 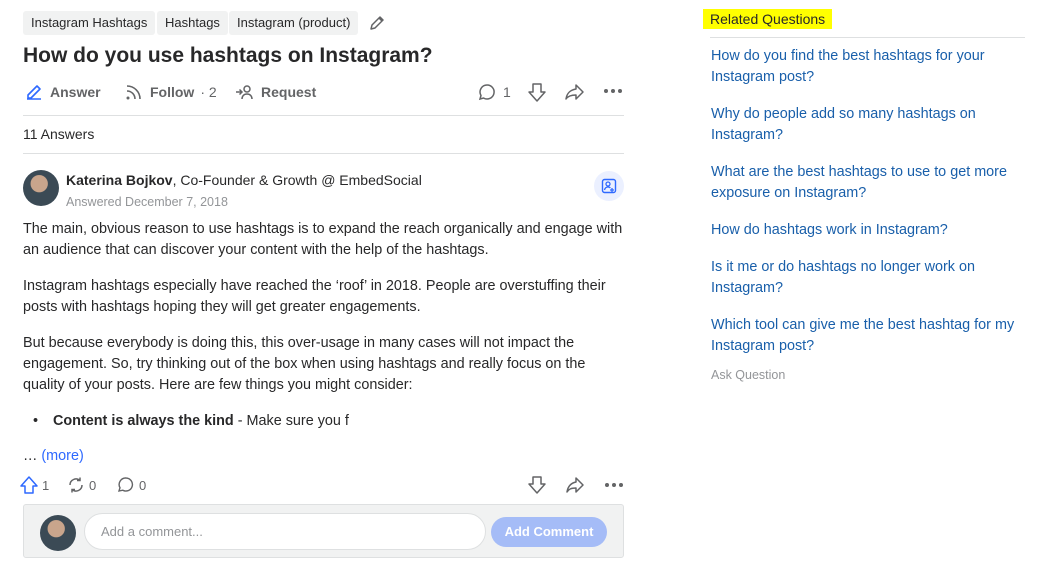 I want to click on bookmark-button, so click(x=609, y=186).